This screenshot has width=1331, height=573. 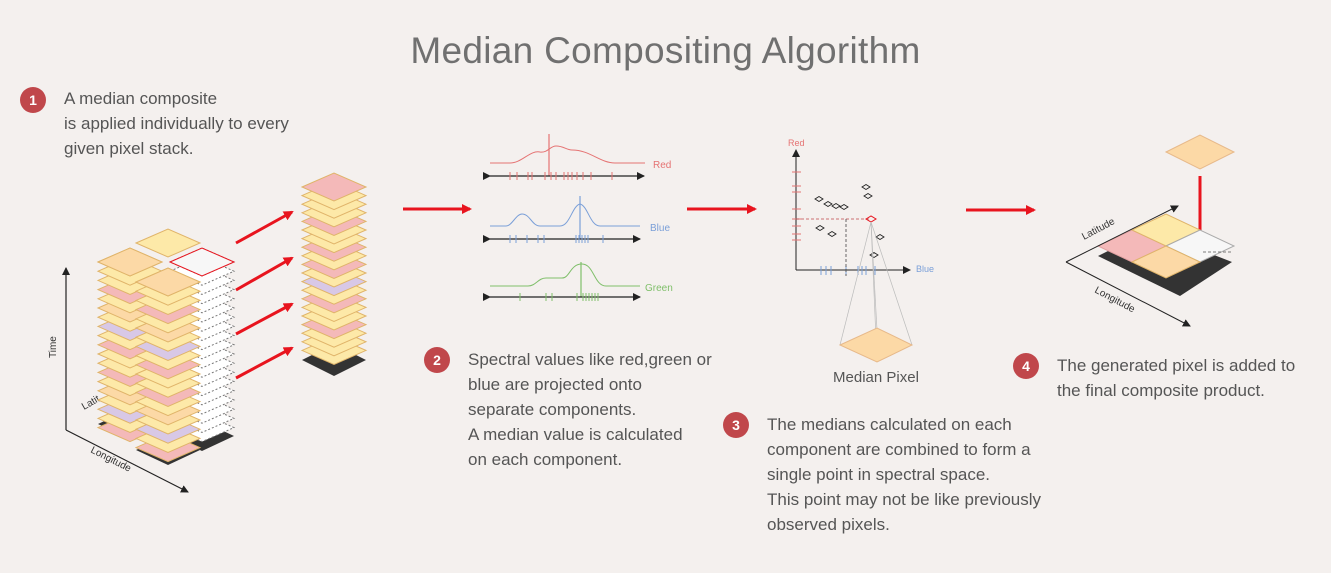 What do you see at coordinates (111, 460) in the screenshot?
I see `longitude-axis-label: Longitude` at bounding box center [111, 460].